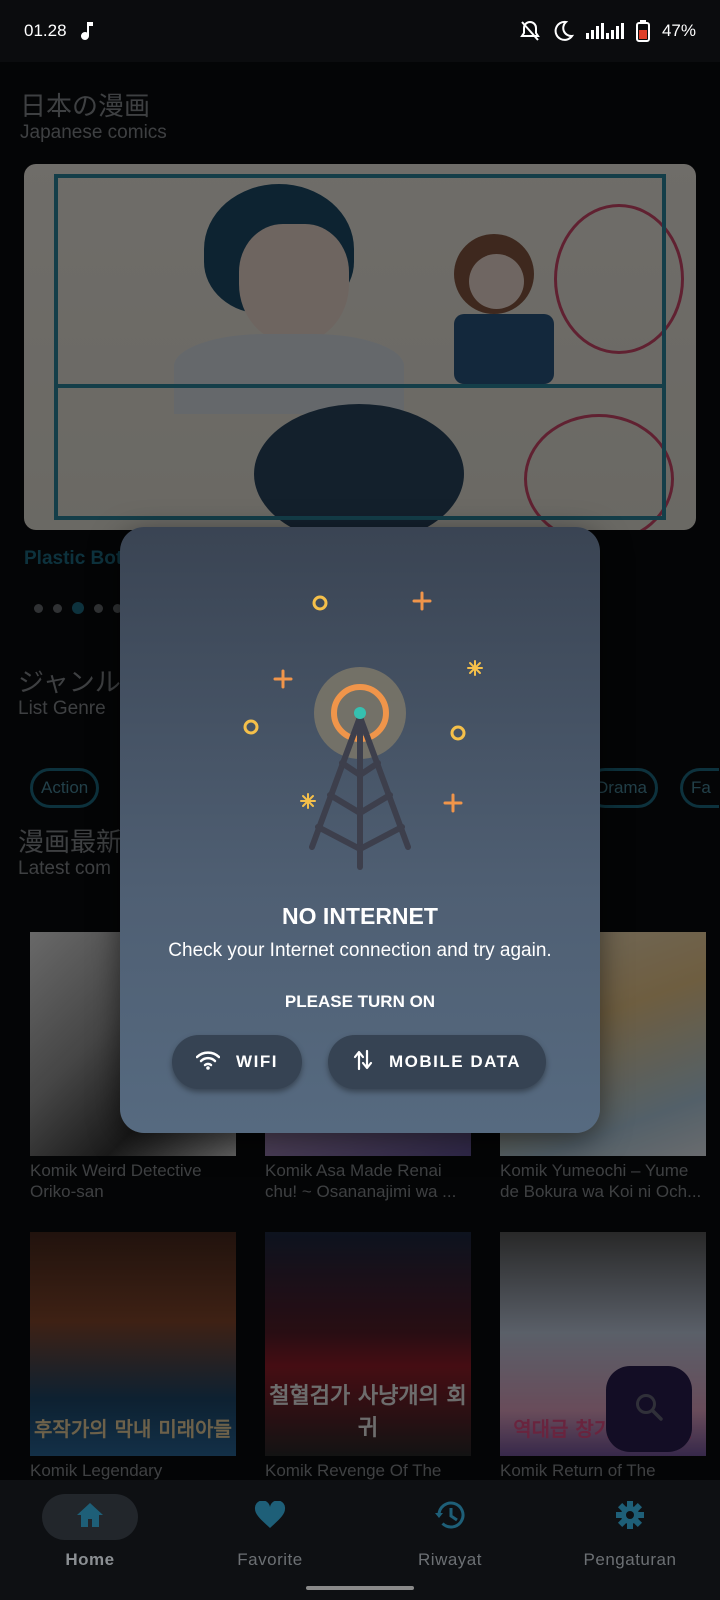 This screenshot has height=1600, width=720. I want to click on signal-icon, so click(604, 31).